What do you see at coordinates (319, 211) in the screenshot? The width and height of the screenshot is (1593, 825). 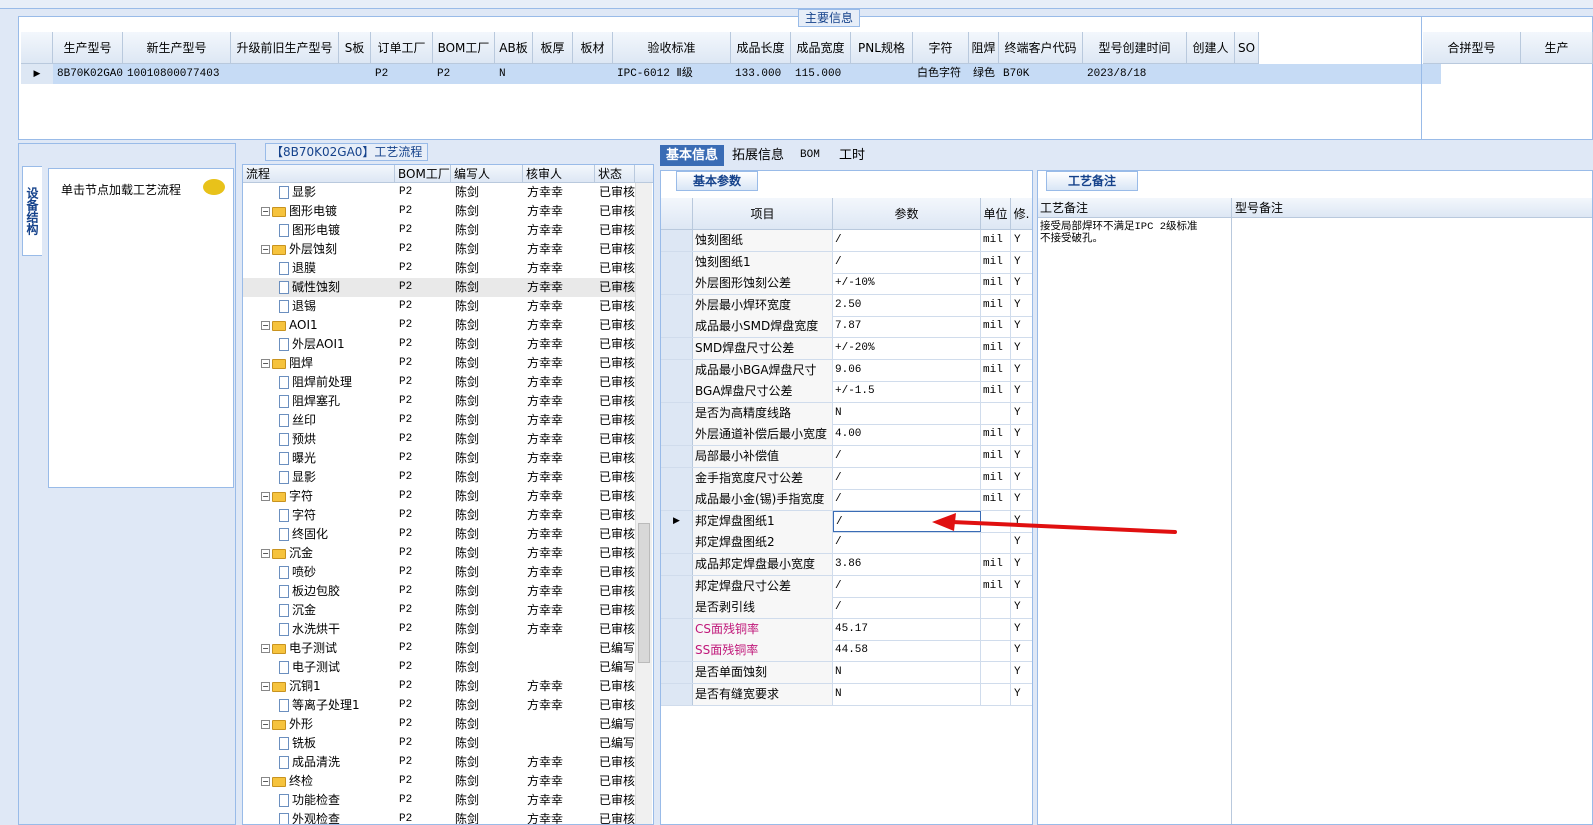 I see `tree-node-label: − 图形电镀` at bounding box center [319, 211].